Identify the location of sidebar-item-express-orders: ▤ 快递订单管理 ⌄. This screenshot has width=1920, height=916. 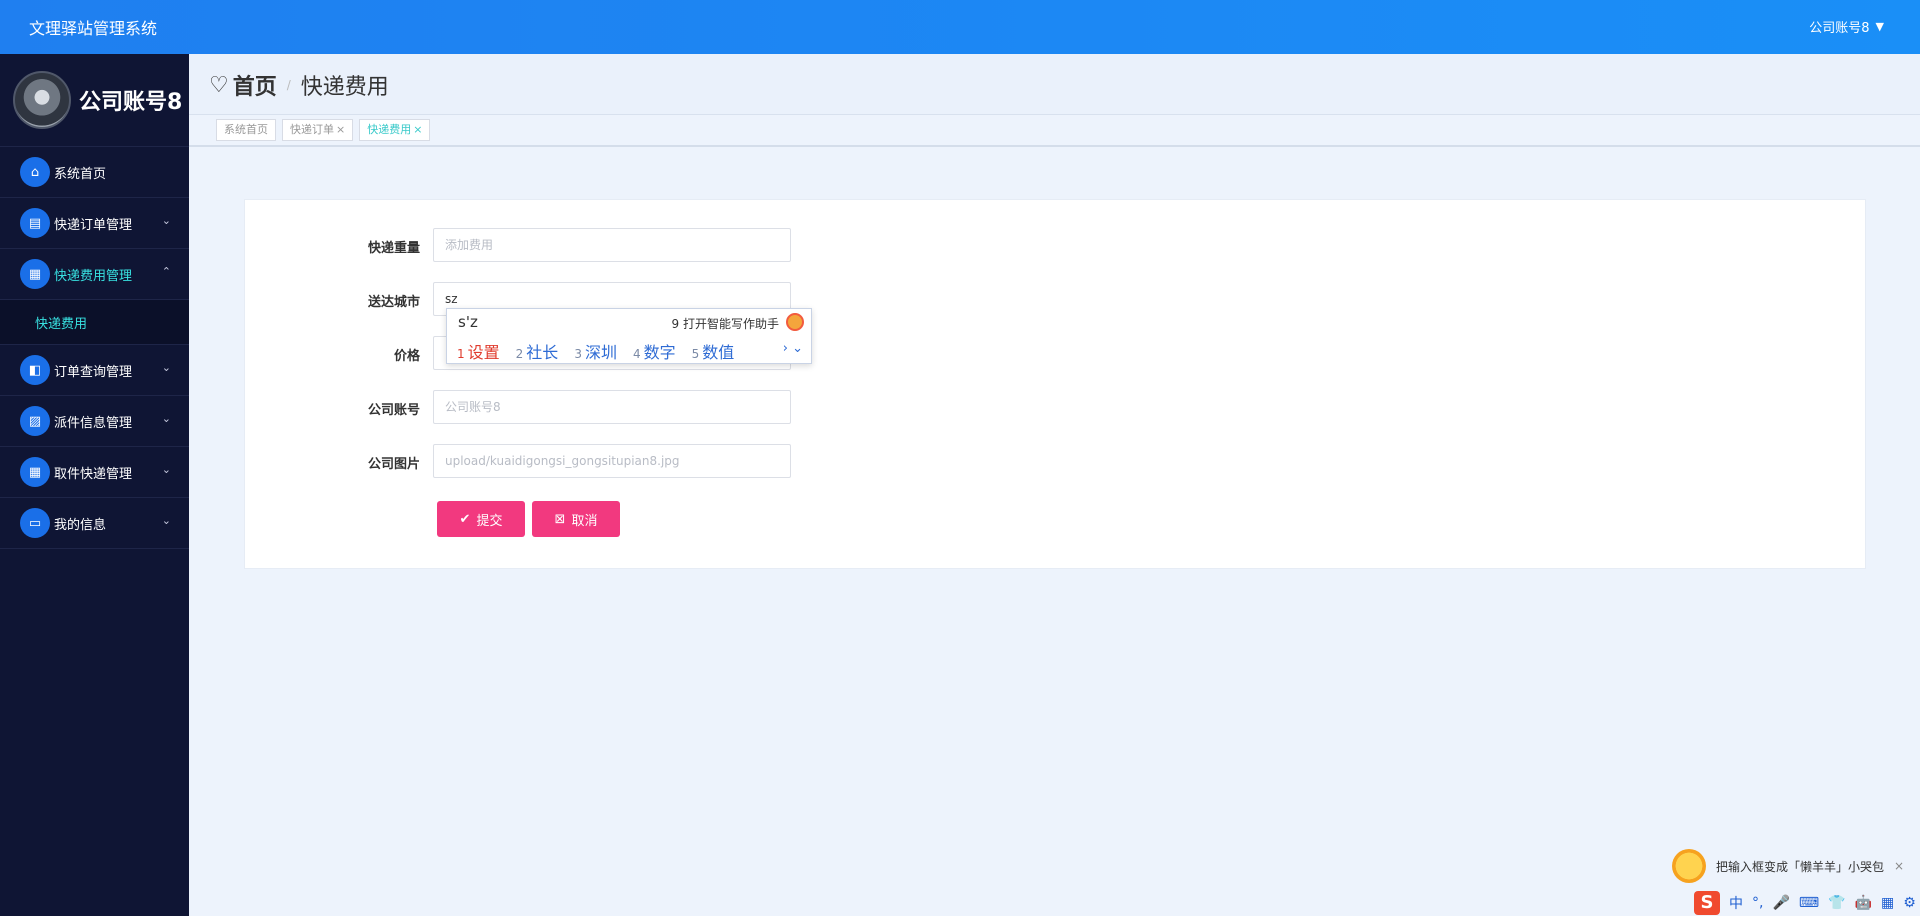
(94, 223).